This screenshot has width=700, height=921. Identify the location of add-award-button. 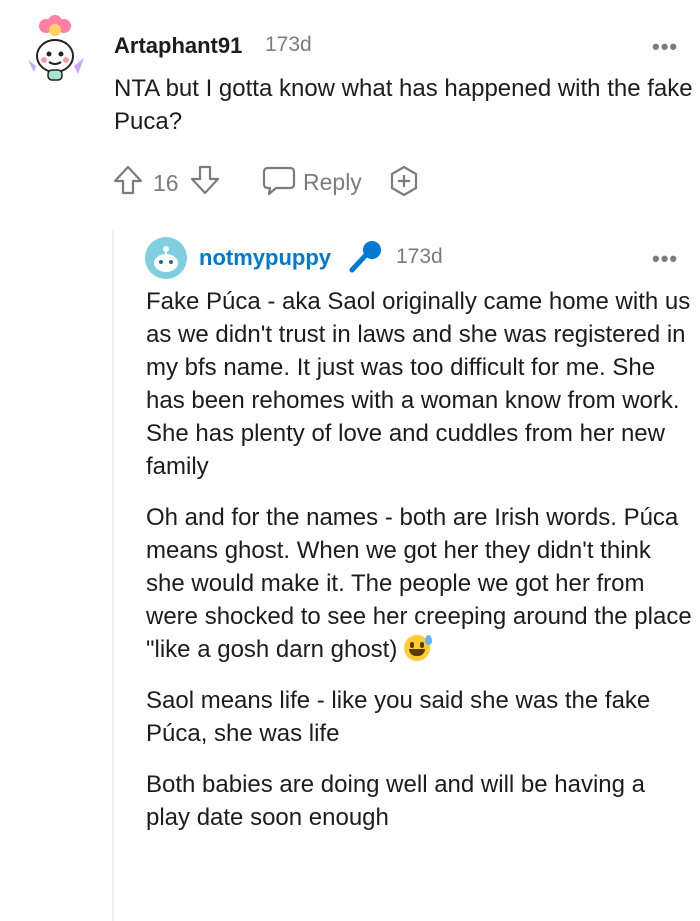
(404, 181).